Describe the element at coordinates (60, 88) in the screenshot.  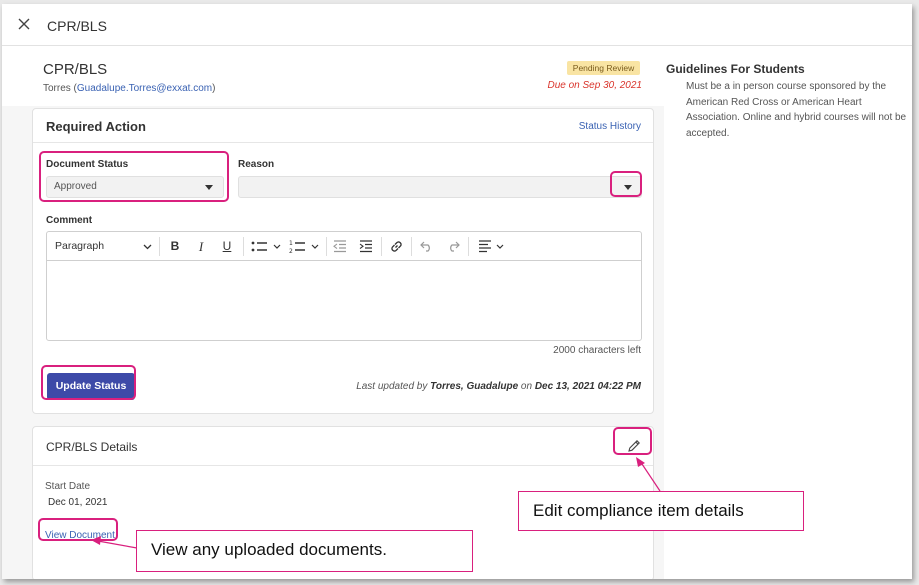
I see `user-name: Torres (` at that location.